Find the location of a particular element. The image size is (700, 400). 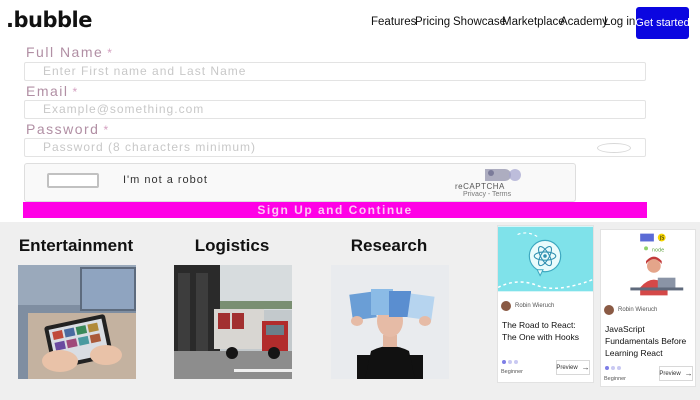

captcha-checkbox is located at coordinates (73, 180).